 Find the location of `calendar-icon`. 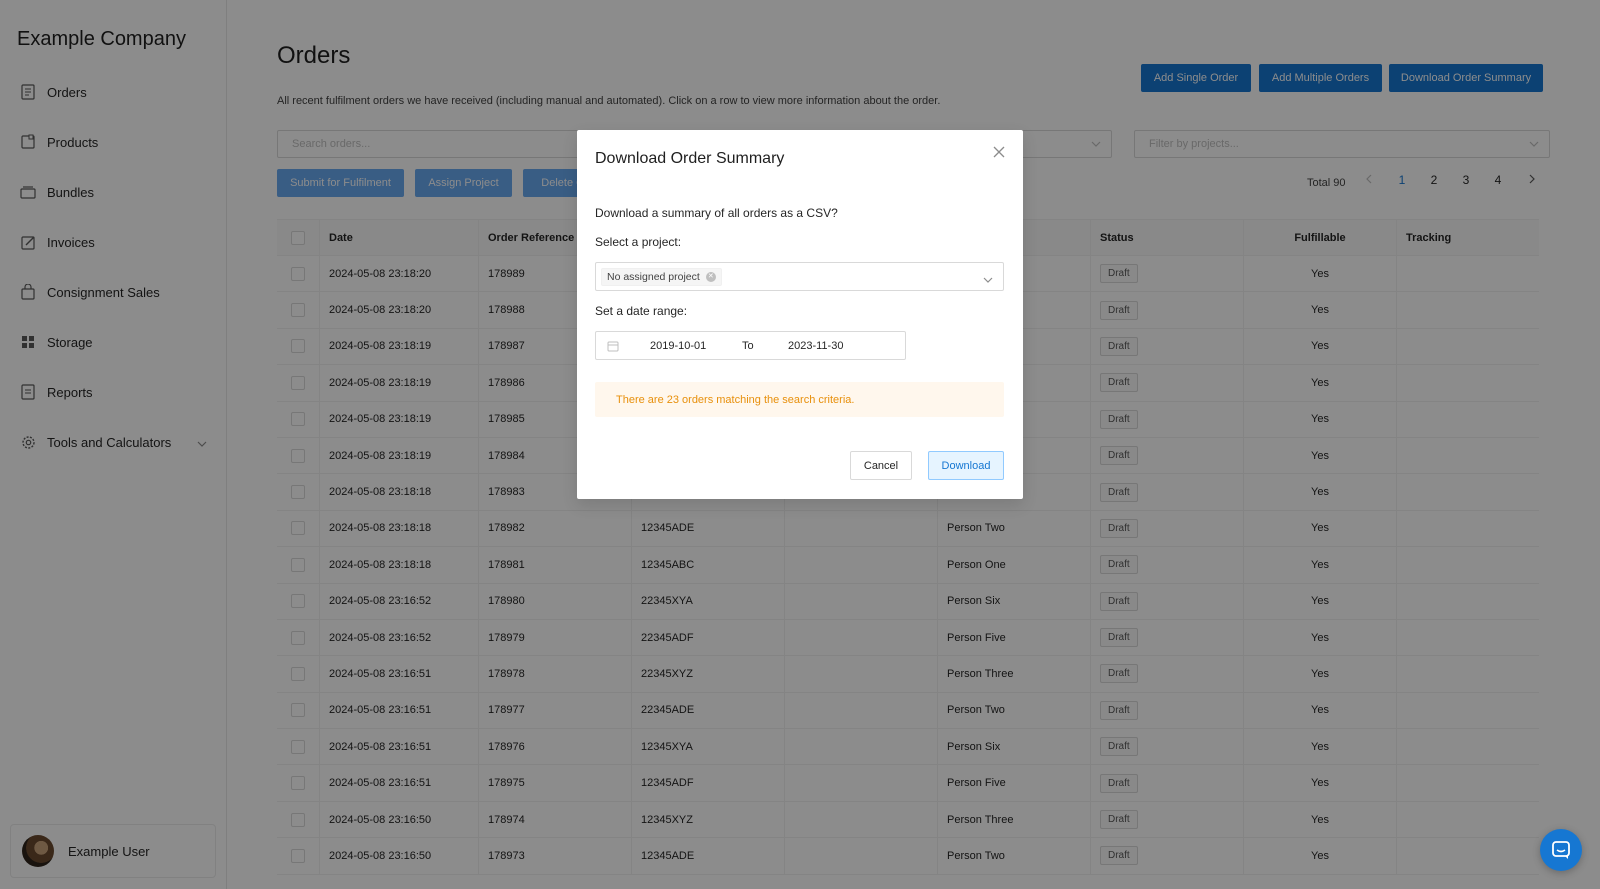

calendar-icon is located at coordinates (613, 347).